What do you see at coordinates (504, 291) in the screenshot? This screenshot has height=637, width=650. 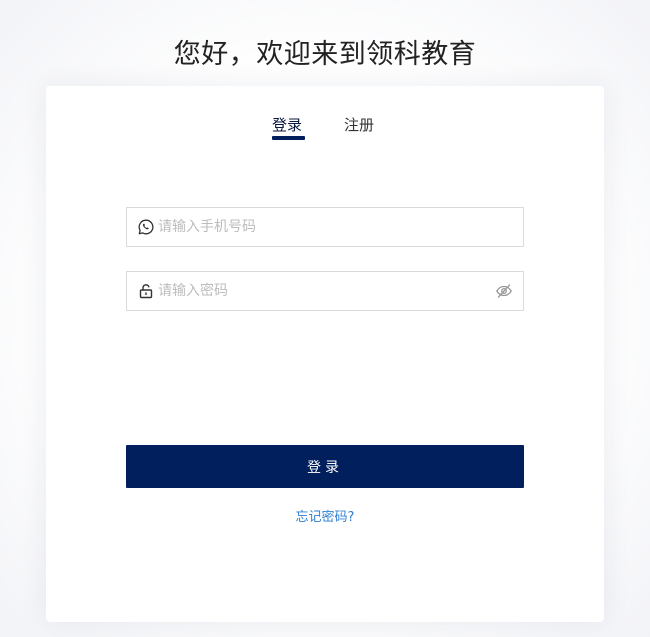 I see `eye-hidden-icon` at bounding box center [504, 291].